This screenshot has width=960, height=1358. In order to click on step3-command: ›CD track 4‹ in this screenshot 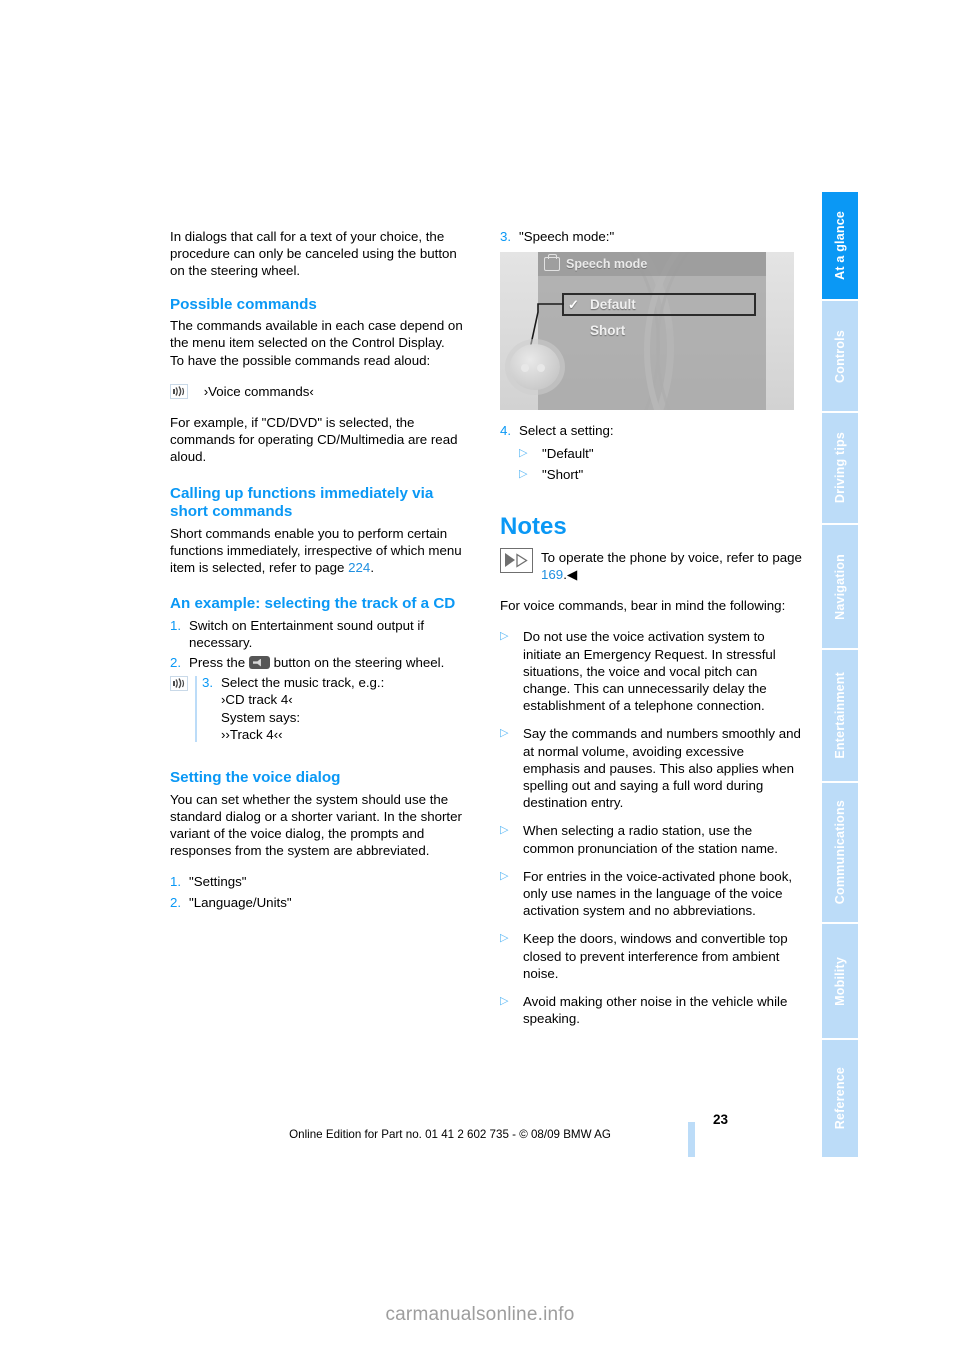, I will do `click(257, 700)`.